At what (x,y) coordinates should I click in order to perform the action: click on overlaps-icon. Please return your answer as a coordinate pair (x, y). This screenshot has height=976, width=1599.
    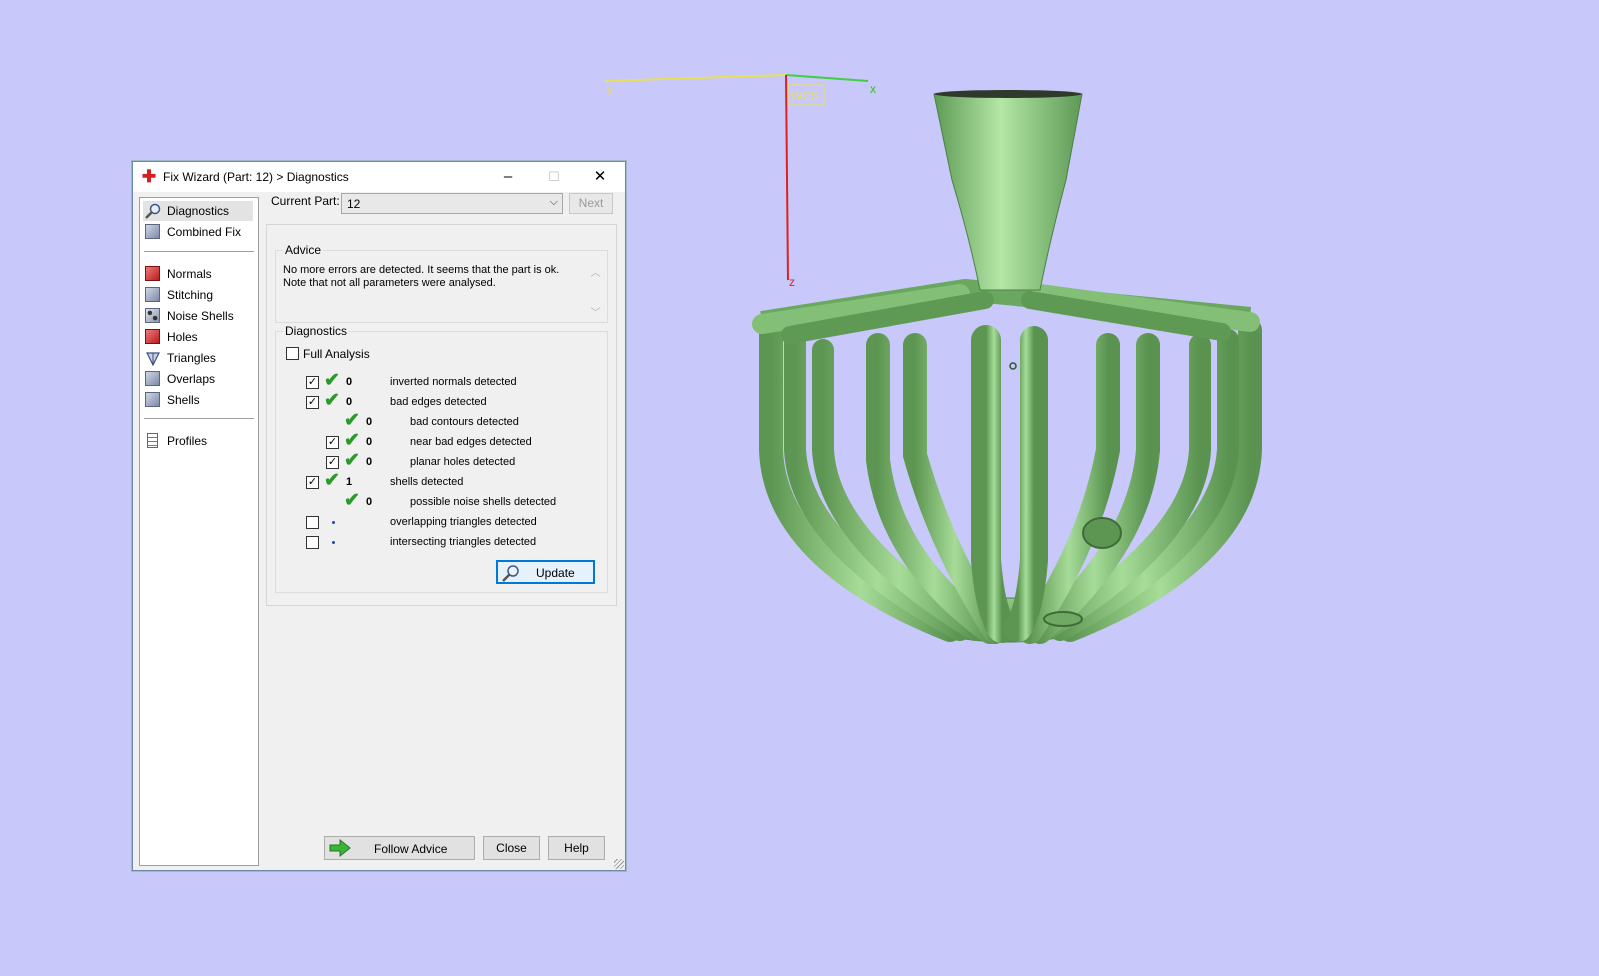
    Looking at the image, I should click on (153, 379).